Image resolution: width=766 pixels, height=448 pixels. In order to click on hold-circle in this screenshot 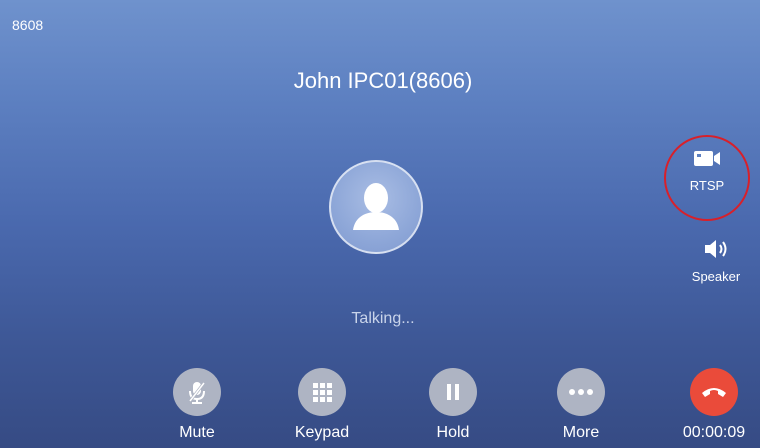, I will do `click(453, 392)`.